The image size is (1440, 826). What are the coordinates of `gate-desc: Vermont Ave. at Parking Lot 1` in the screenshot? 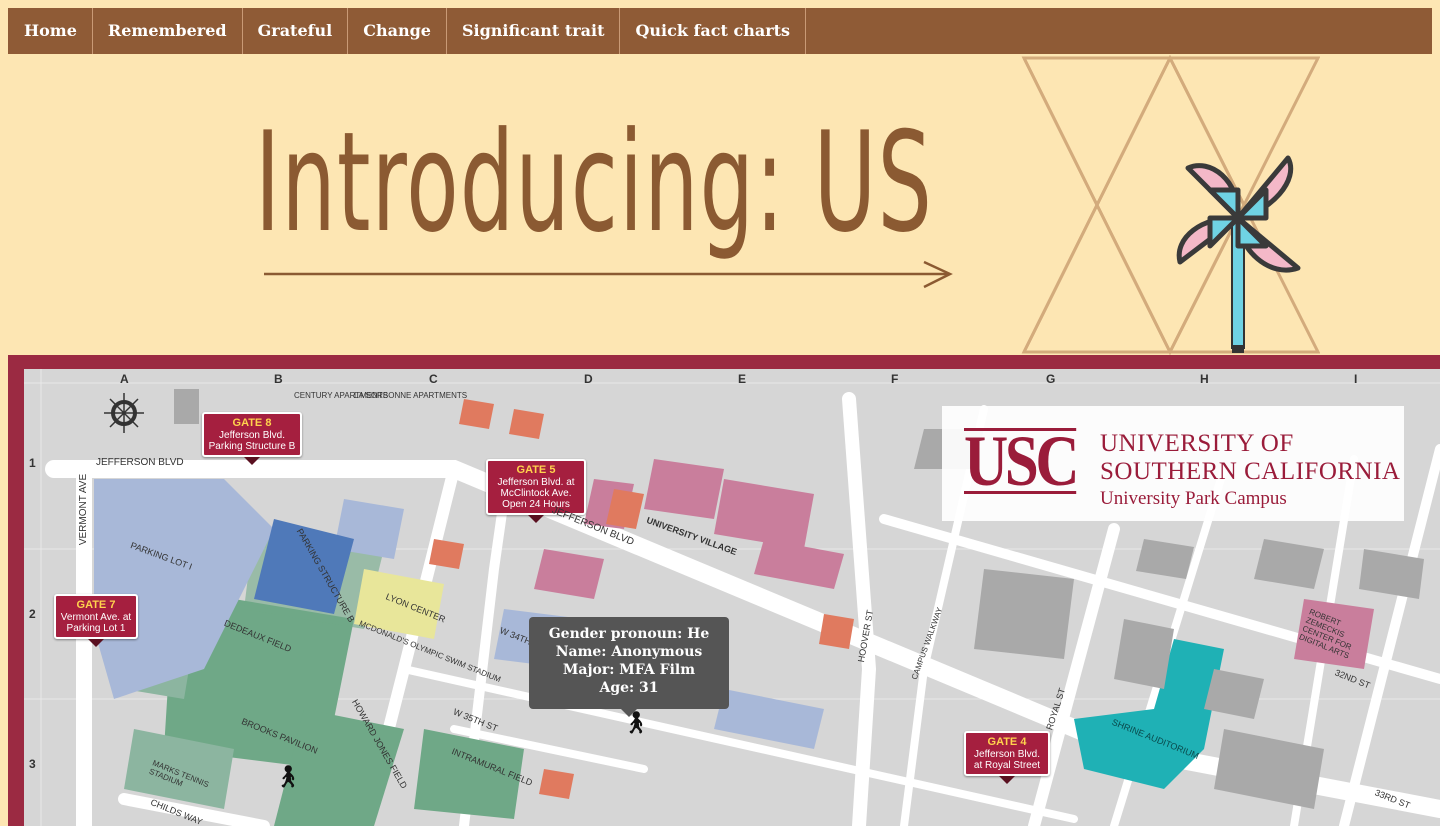 It's located at (96, 623).